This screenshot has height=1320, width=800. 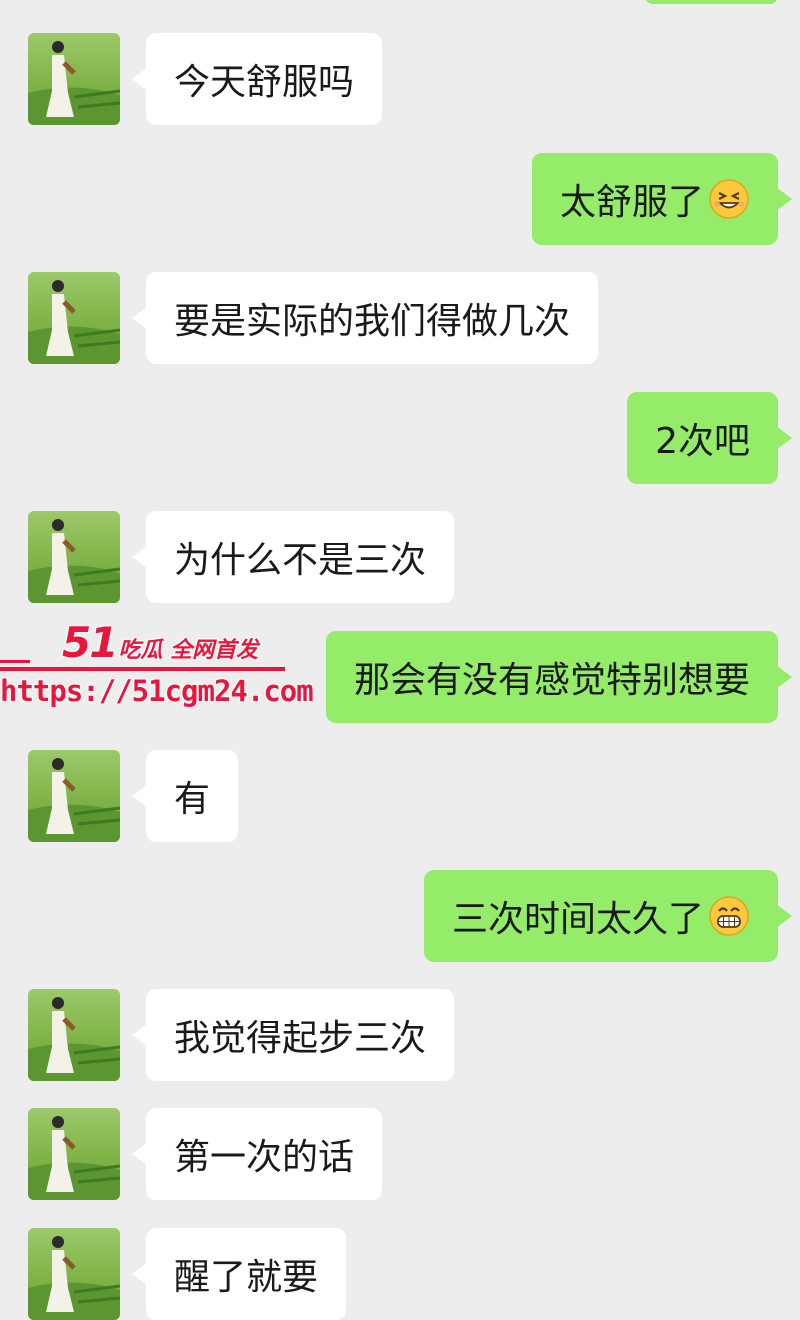 I want to click on message-text: 那会有没有感觉特别想要, so click(x=551, y=680).